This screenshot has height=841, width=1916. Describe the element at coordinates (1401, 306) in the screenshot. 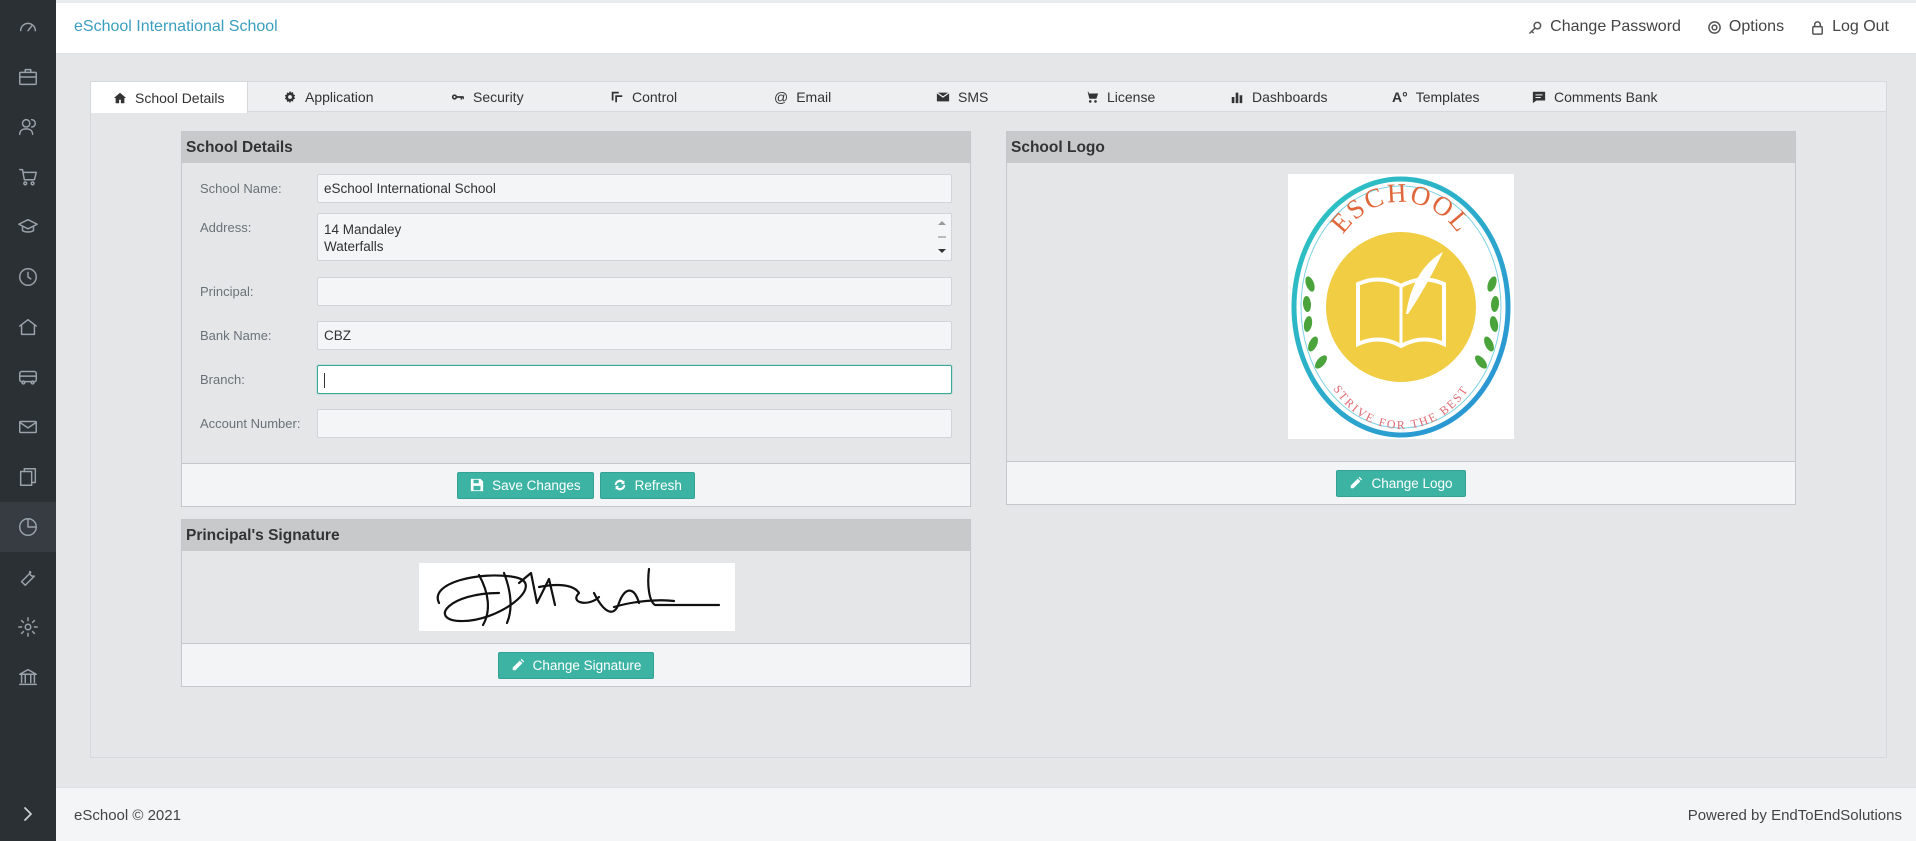

I see `school-logo-image: ESCHOOL STRIVE FOR THE BEST` at that location.